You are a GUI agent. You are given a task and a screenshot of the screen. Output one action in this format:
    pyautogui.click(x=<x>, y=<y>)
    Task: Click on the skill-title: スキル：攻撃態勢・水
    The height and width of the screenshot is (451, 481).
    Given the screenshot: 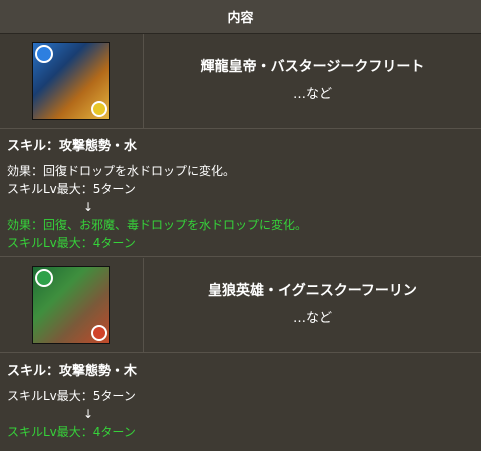 What is the action you would take?
    pyautogui.click(x=72, y=146)
    